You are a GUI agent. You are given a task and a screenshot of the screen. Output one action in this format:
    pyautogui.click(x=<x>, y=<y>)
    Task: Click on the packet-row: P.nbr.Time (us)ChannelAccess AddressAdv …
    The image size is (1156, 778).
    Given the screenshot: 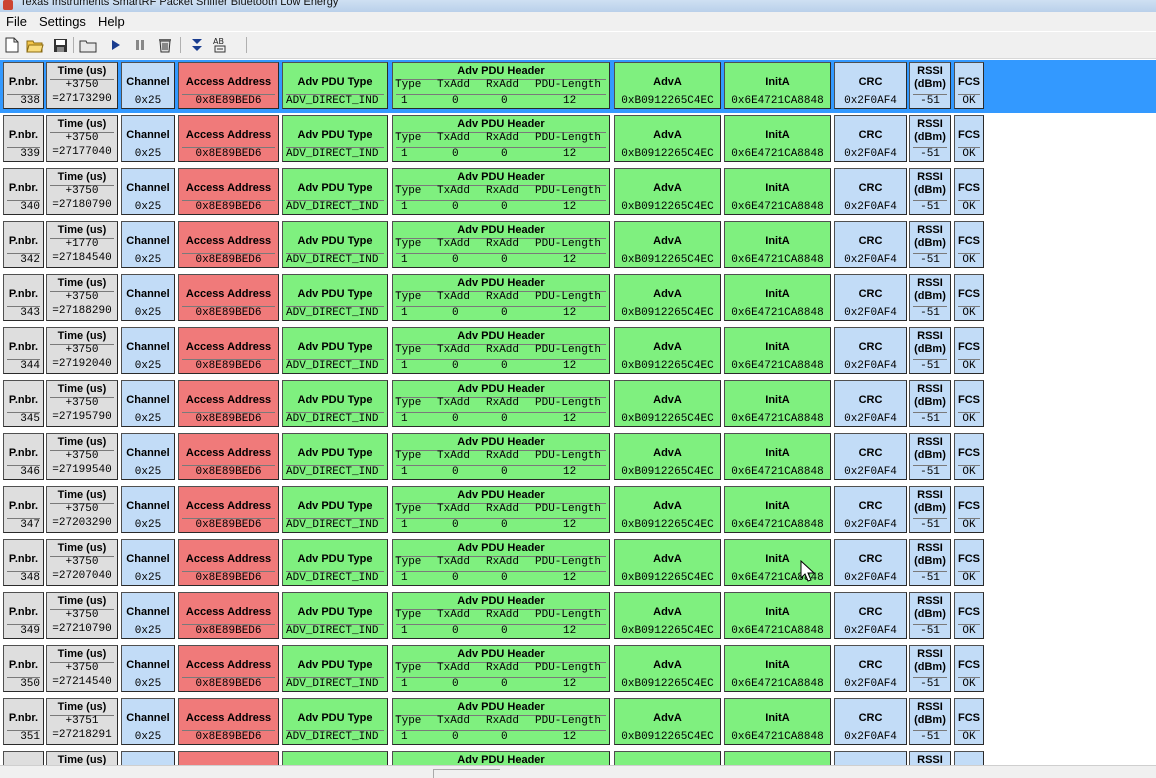 What is the action you would take?
    pyautogui.click(x=578, y=757)
    